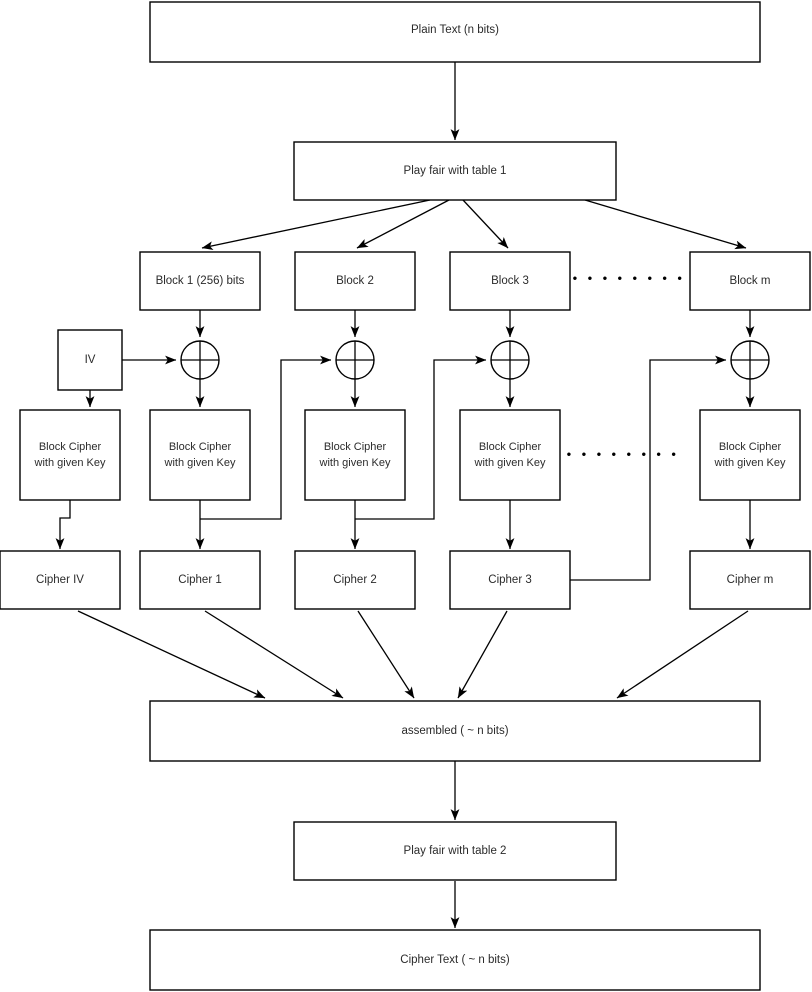 The width and height of the screenshot is (812, 992). I want to click on block-cipher-m-box, so click(750, 455).